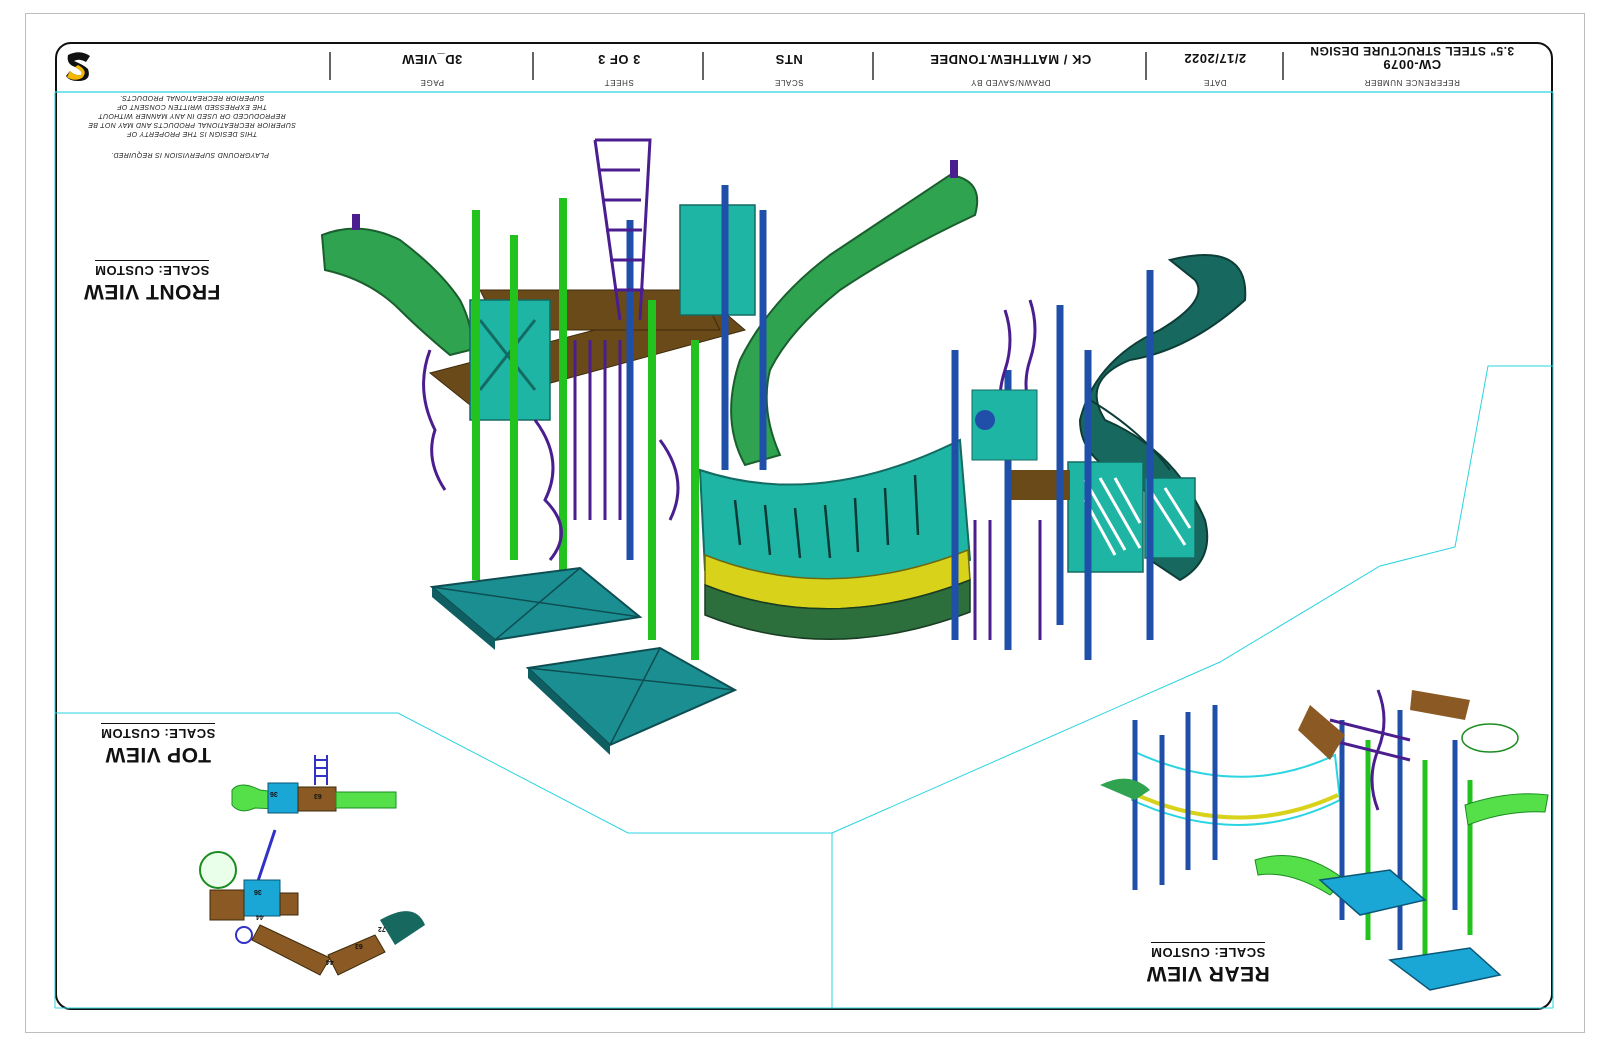  I want to click on top-view-illustration, so click(312, 865).